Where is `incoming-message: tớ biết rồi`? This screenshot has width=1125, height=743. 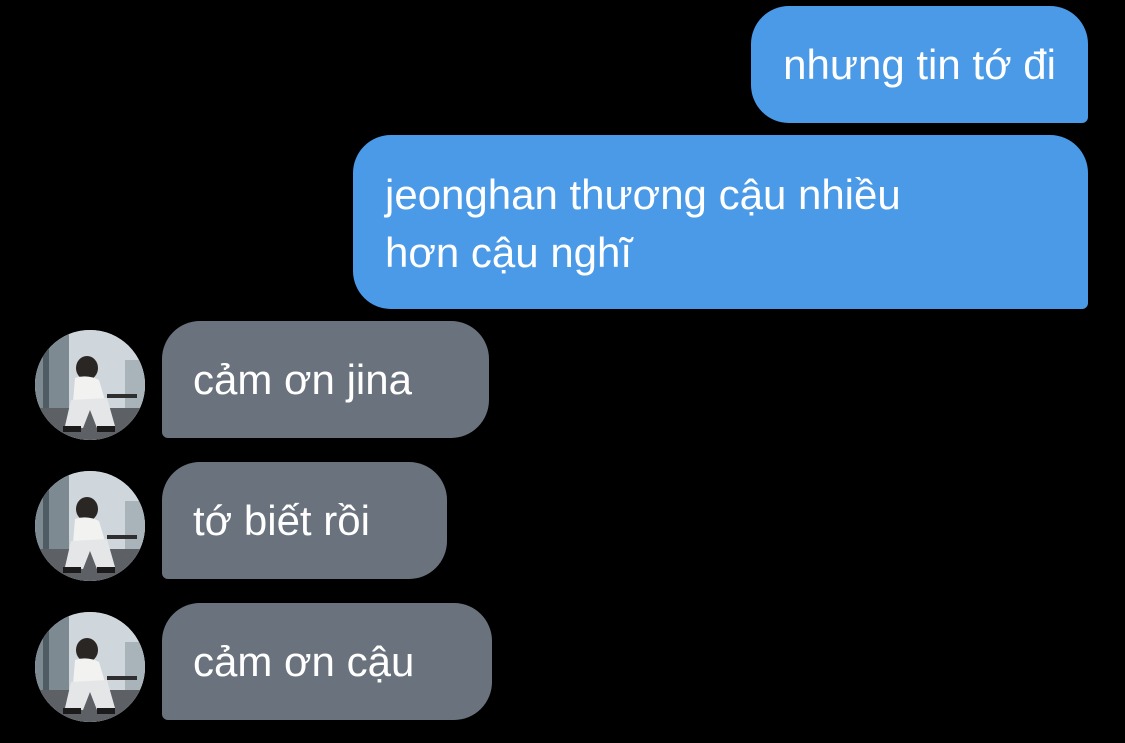 incoming-message: tớ biết rồi is located at coordinates (304, 520).